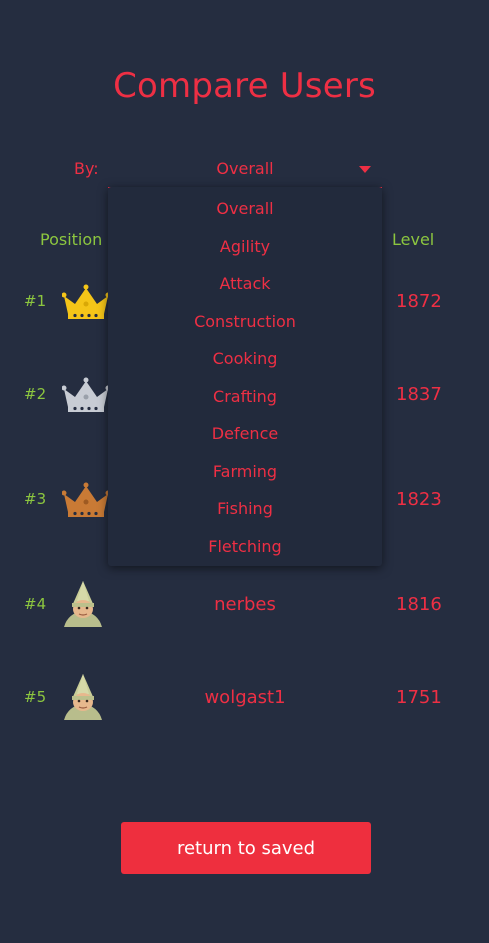 This screenshot has height=943, width=489. I want to click on user-level: 1816, so click(419, 604).